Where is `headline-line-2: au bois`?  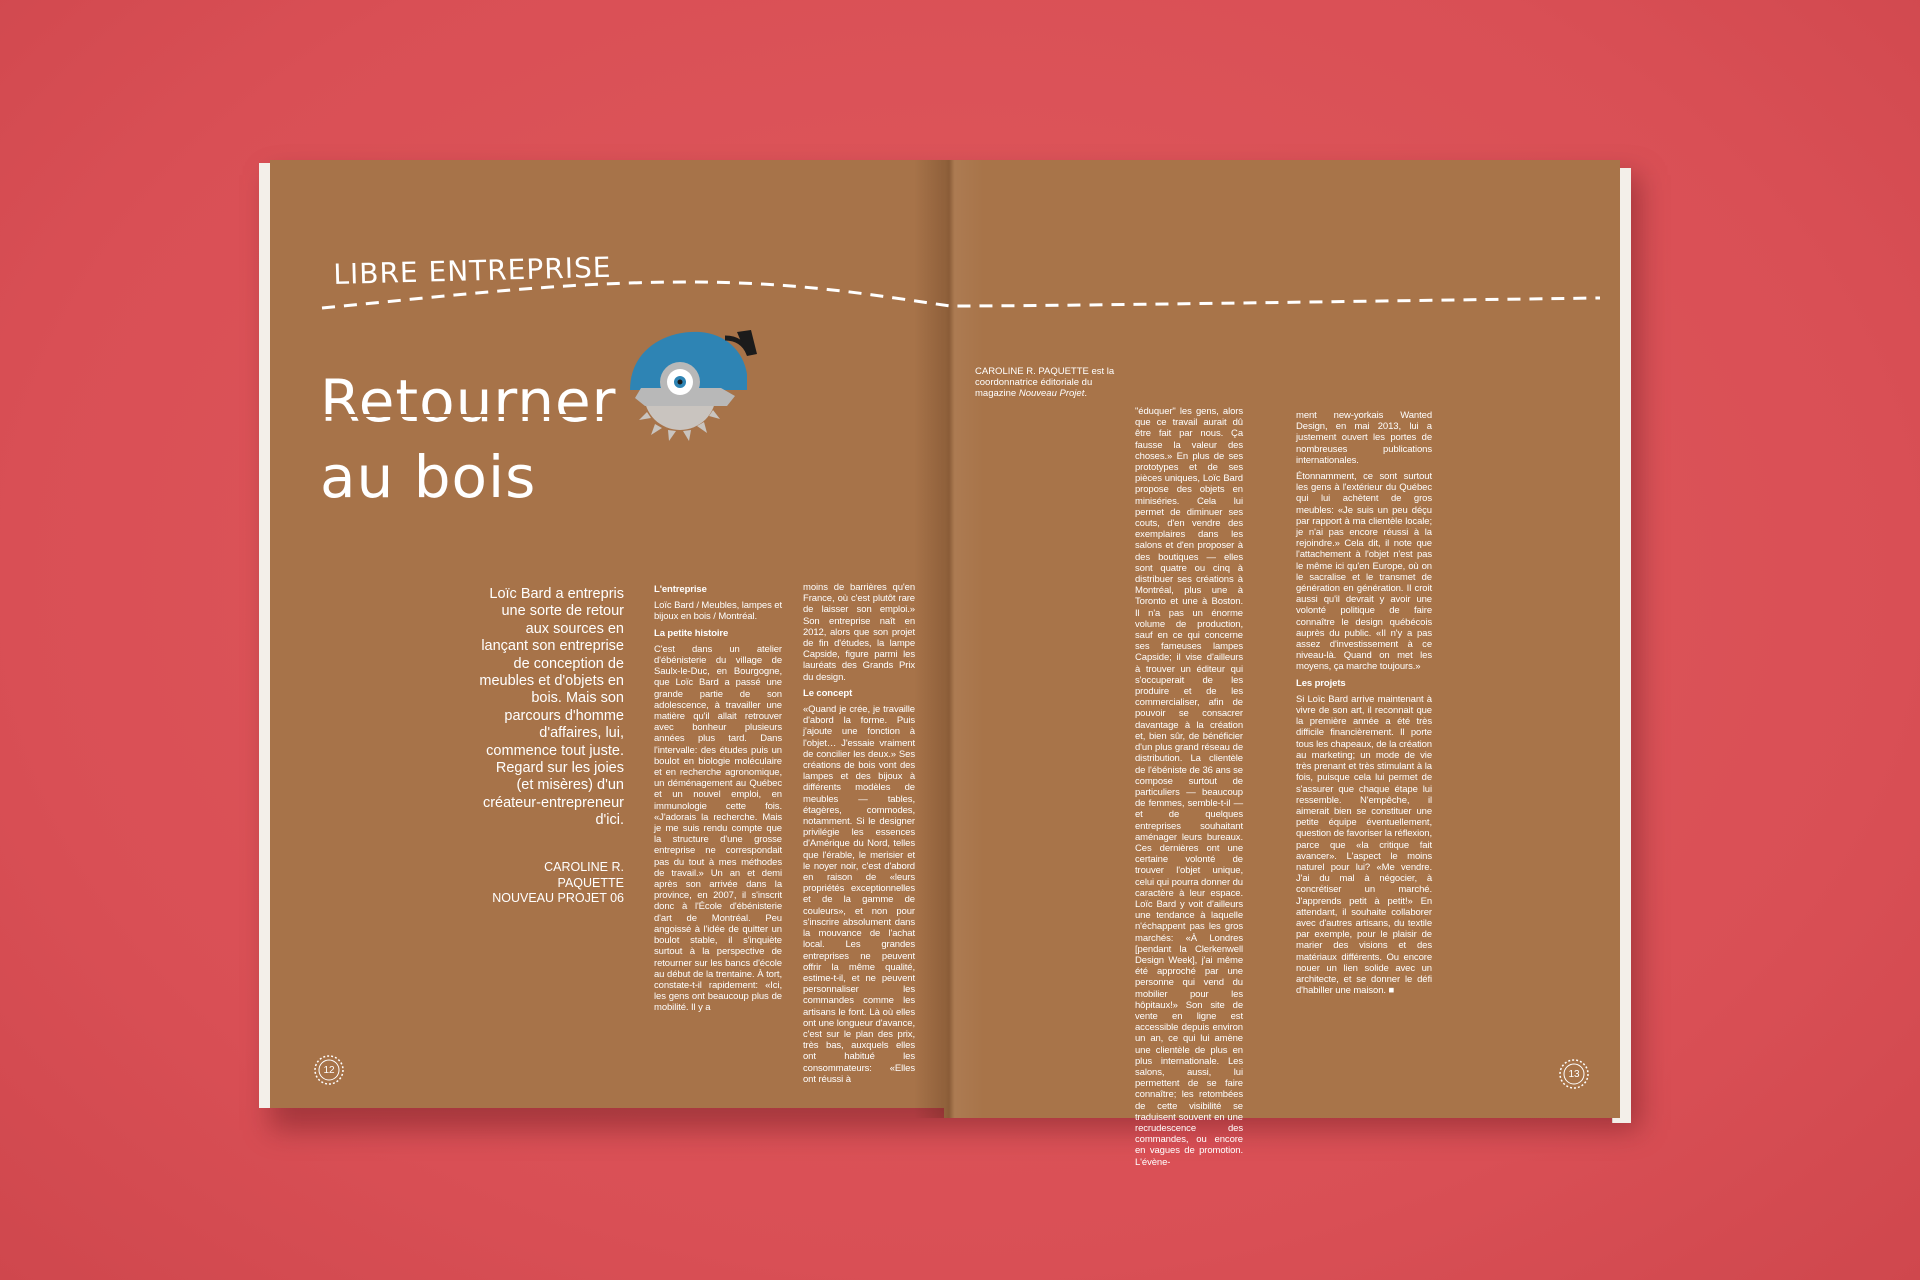
headline-line-2: au bois is located at coordinates (428, 477).